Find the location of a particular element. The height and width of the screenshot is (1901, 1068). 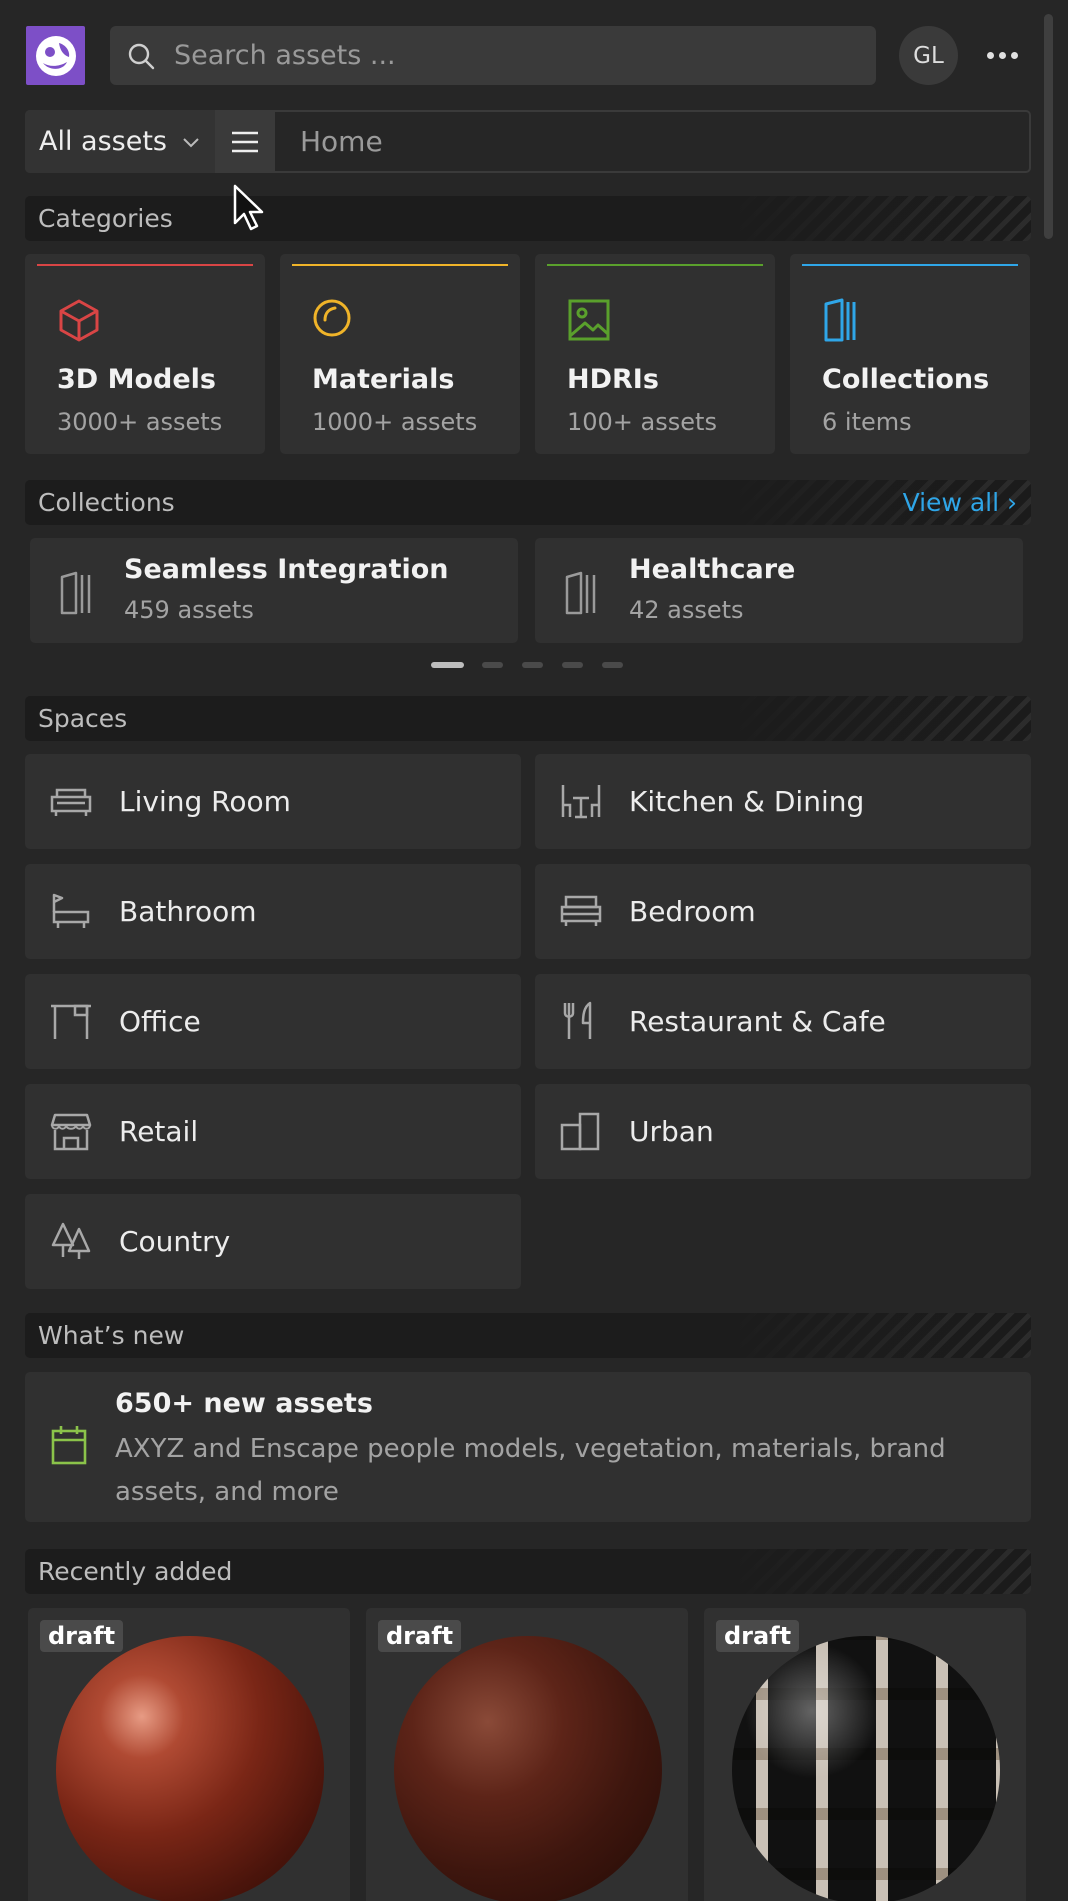

category-title: 3D Models is located at coordinates (136, 379).